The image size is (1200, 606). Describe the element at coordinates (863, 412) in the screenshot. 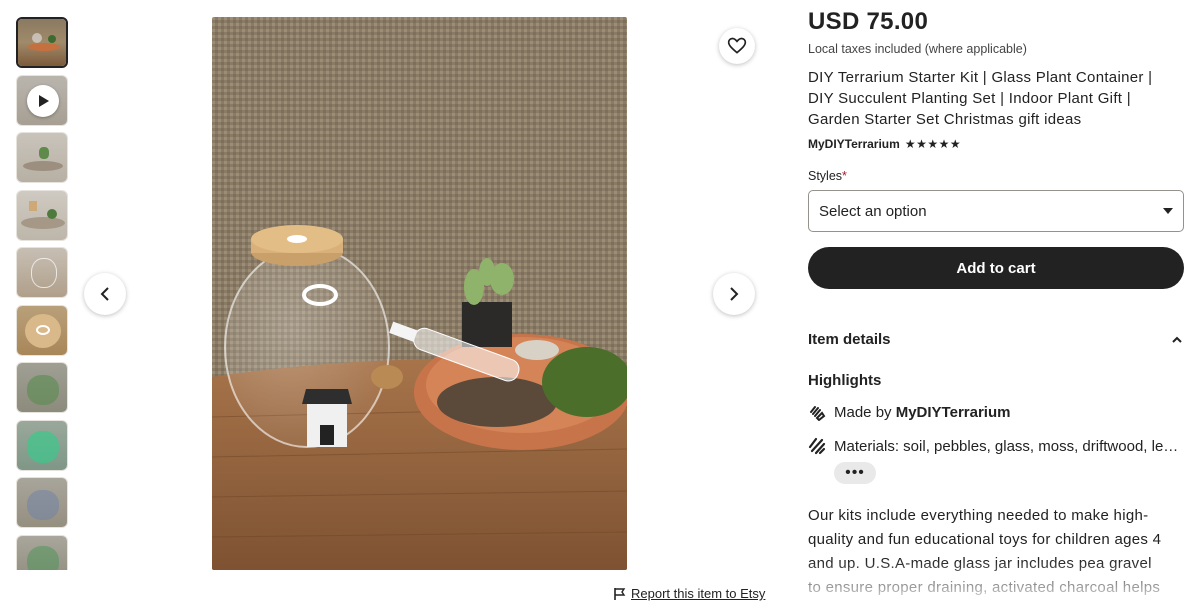

I see `made-by-prefix: Made by` at that location.